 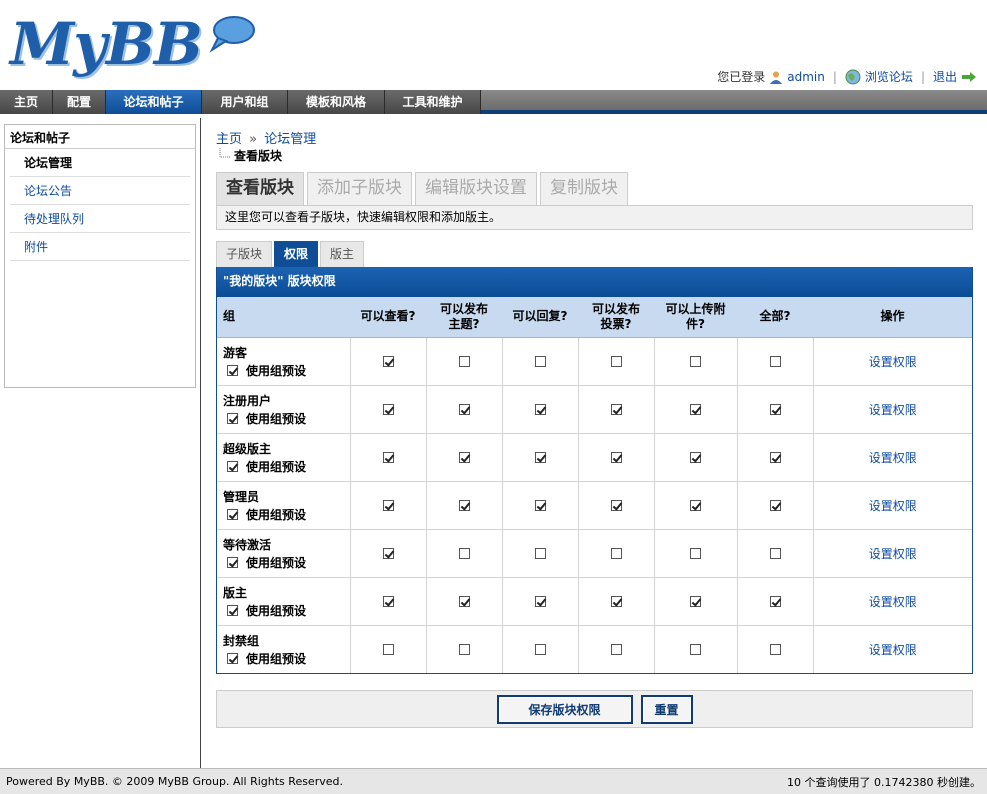 I want to click on page-description: 这里您可以查看子版块，快速编辑权限和添加版主。, so click(x=594, y=217).